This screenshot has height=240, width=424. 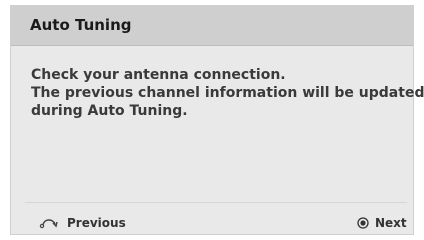 What do you see at coordinates (109, 111) in the screenshot?
I see `message-line-3: during Auto Tuning.` at bounding box center [109, 111].